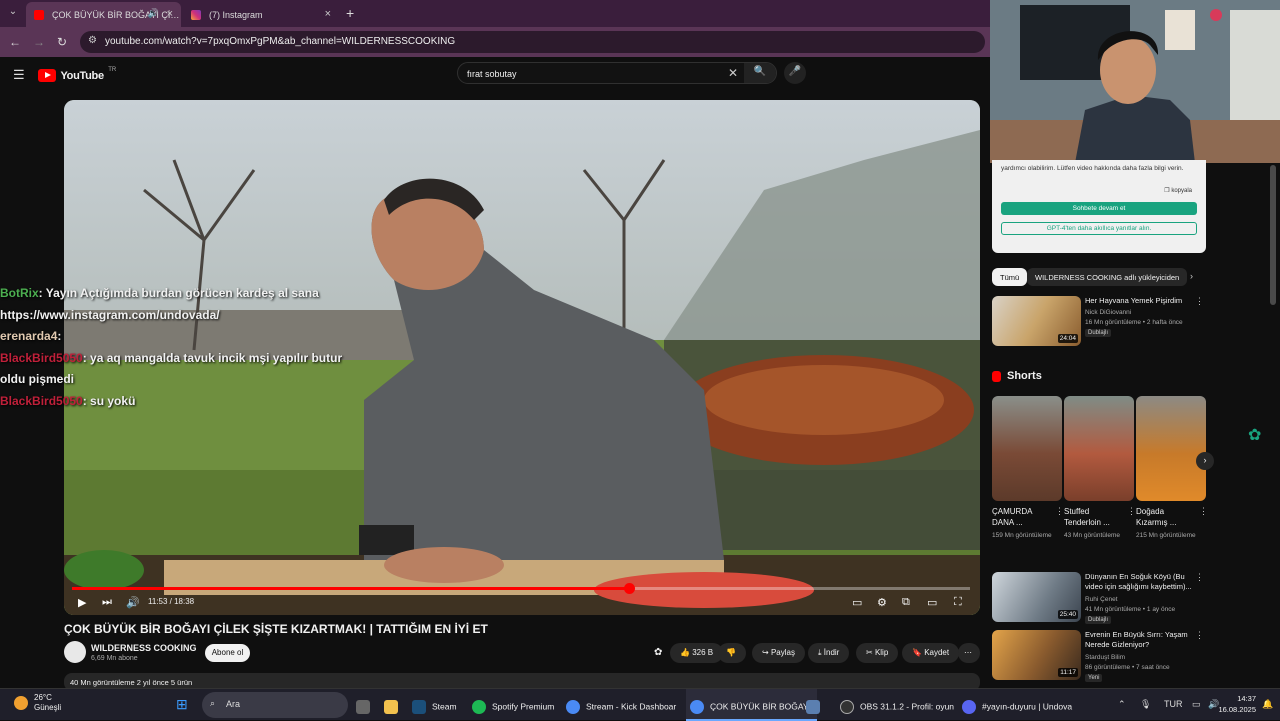  I want to click on forward-icon: →, so click(39, 42).